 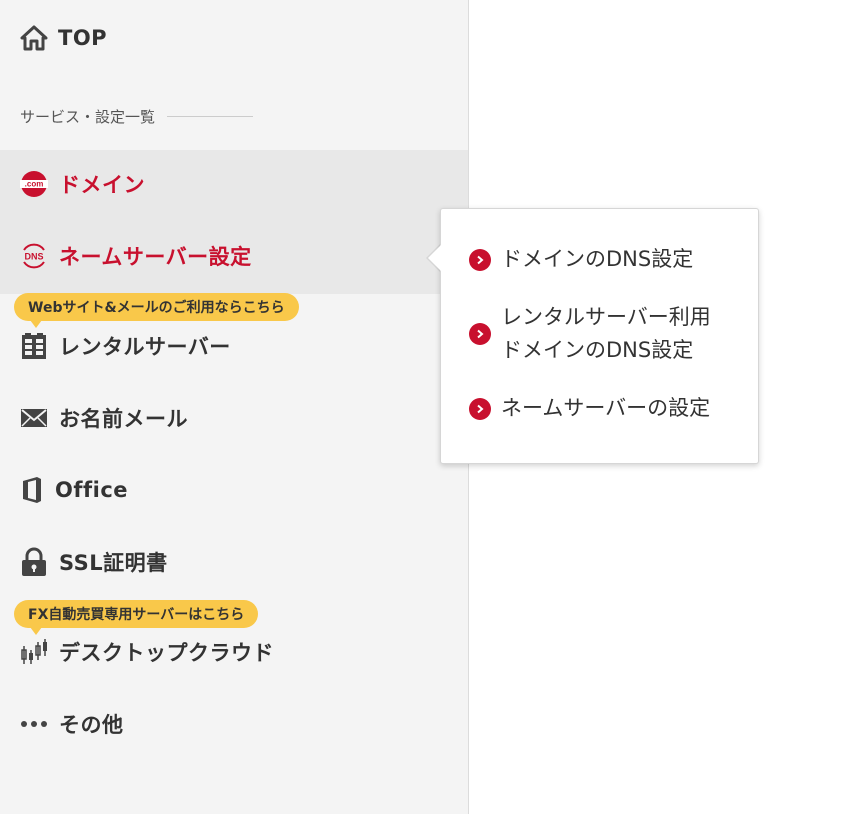 I want to click on envelope-icon, so click(x=34, y=418).